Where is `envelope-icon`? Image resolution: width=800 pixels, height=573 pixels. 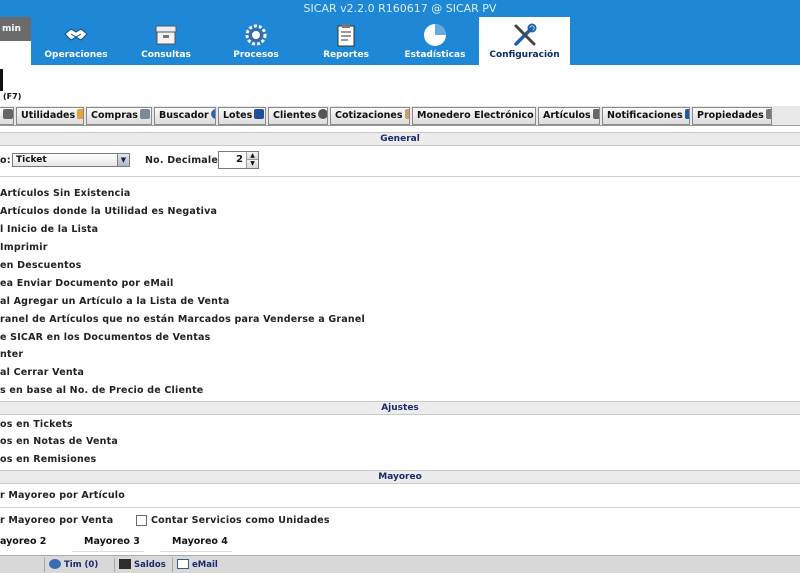 envelope-icon is located at coordinates (183, 564).